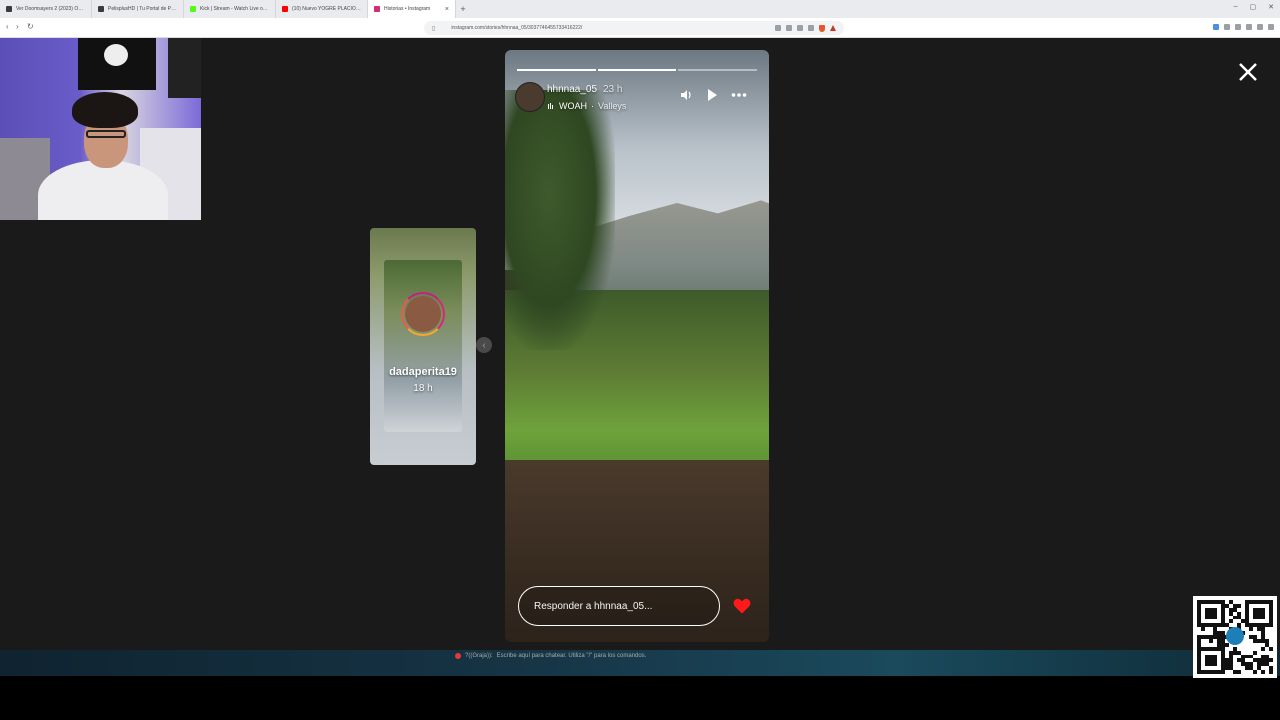 The width and height of the screenshot is (1280, 720). I want to click on tab-label: PelisplusHD | Tu Portal de Películas, so click(142, 9).